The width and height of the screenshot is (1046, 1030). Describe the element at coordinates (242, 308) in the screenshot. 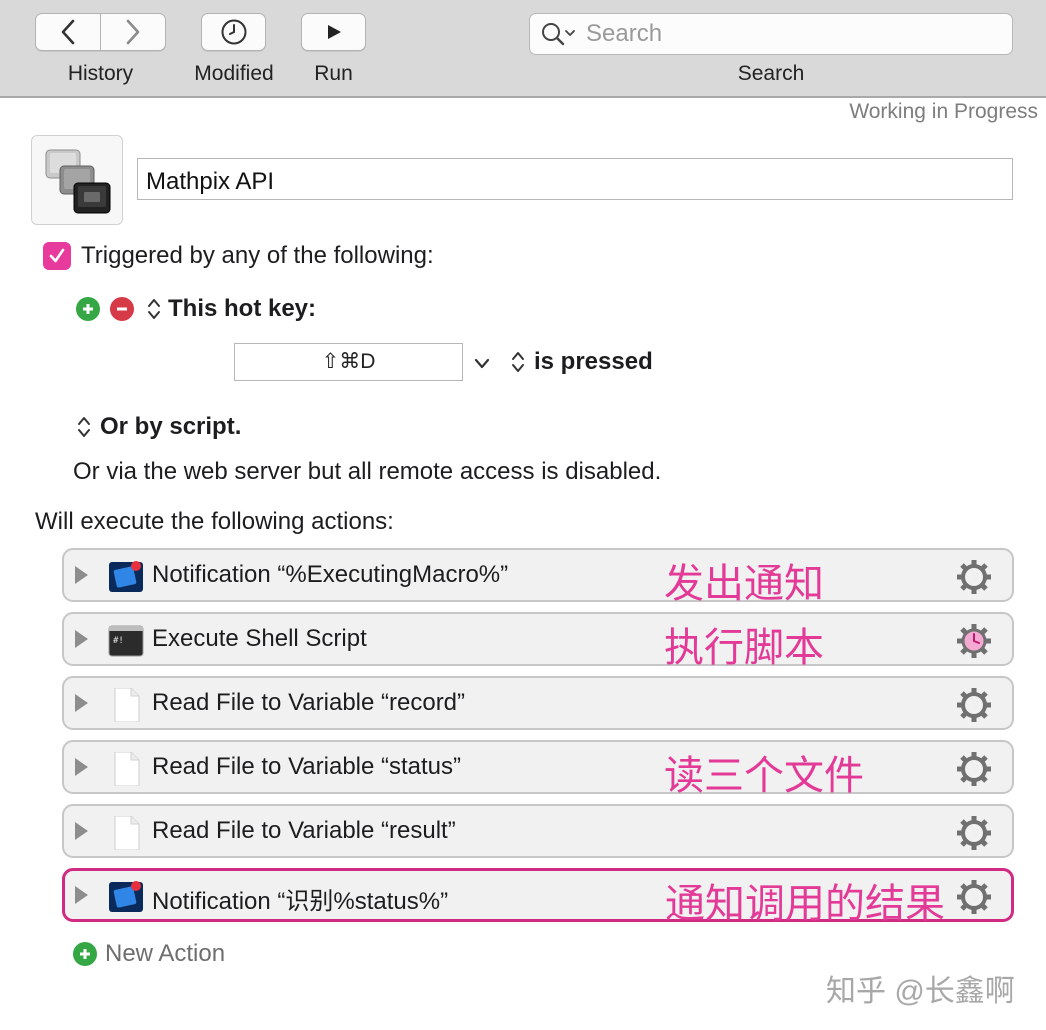

I see `hotkey-trigger-label: This hot key:` at that location.